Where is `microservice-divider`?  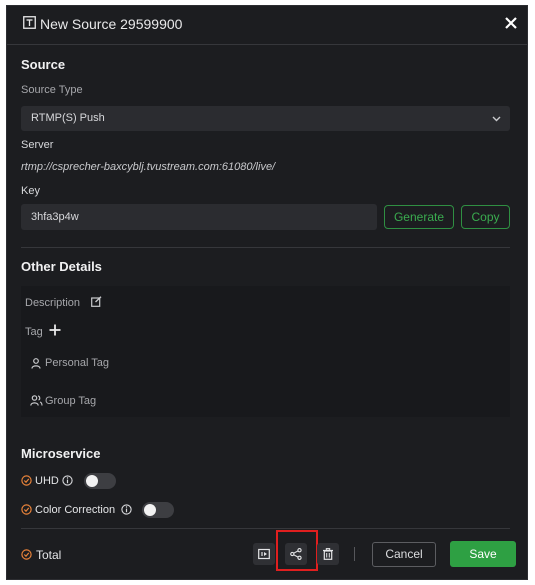
microservice-divider is located at coordinates (265, 528).